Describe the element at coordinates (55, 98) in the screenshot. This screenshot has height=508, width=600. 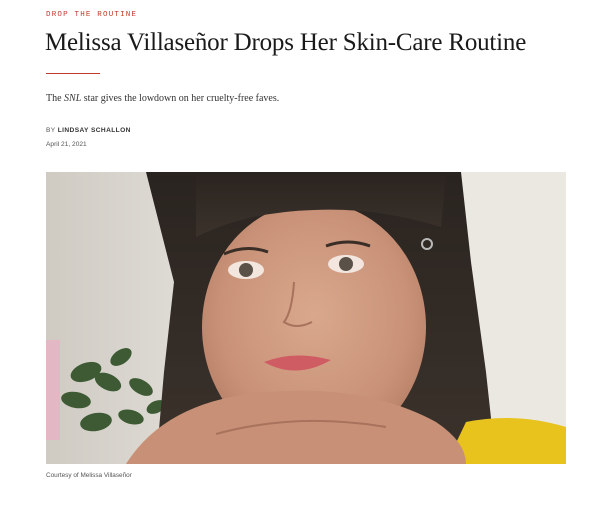
I see `dek-prefix: The` at that location.